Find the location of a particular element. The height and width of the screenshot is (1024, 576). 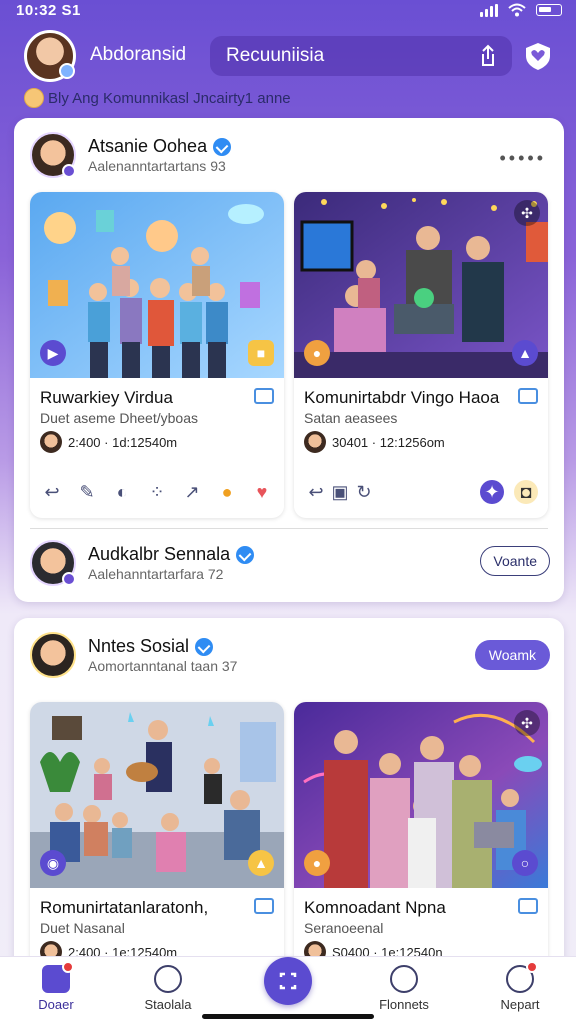

profile-avatar is located at coordinates (50, 56).